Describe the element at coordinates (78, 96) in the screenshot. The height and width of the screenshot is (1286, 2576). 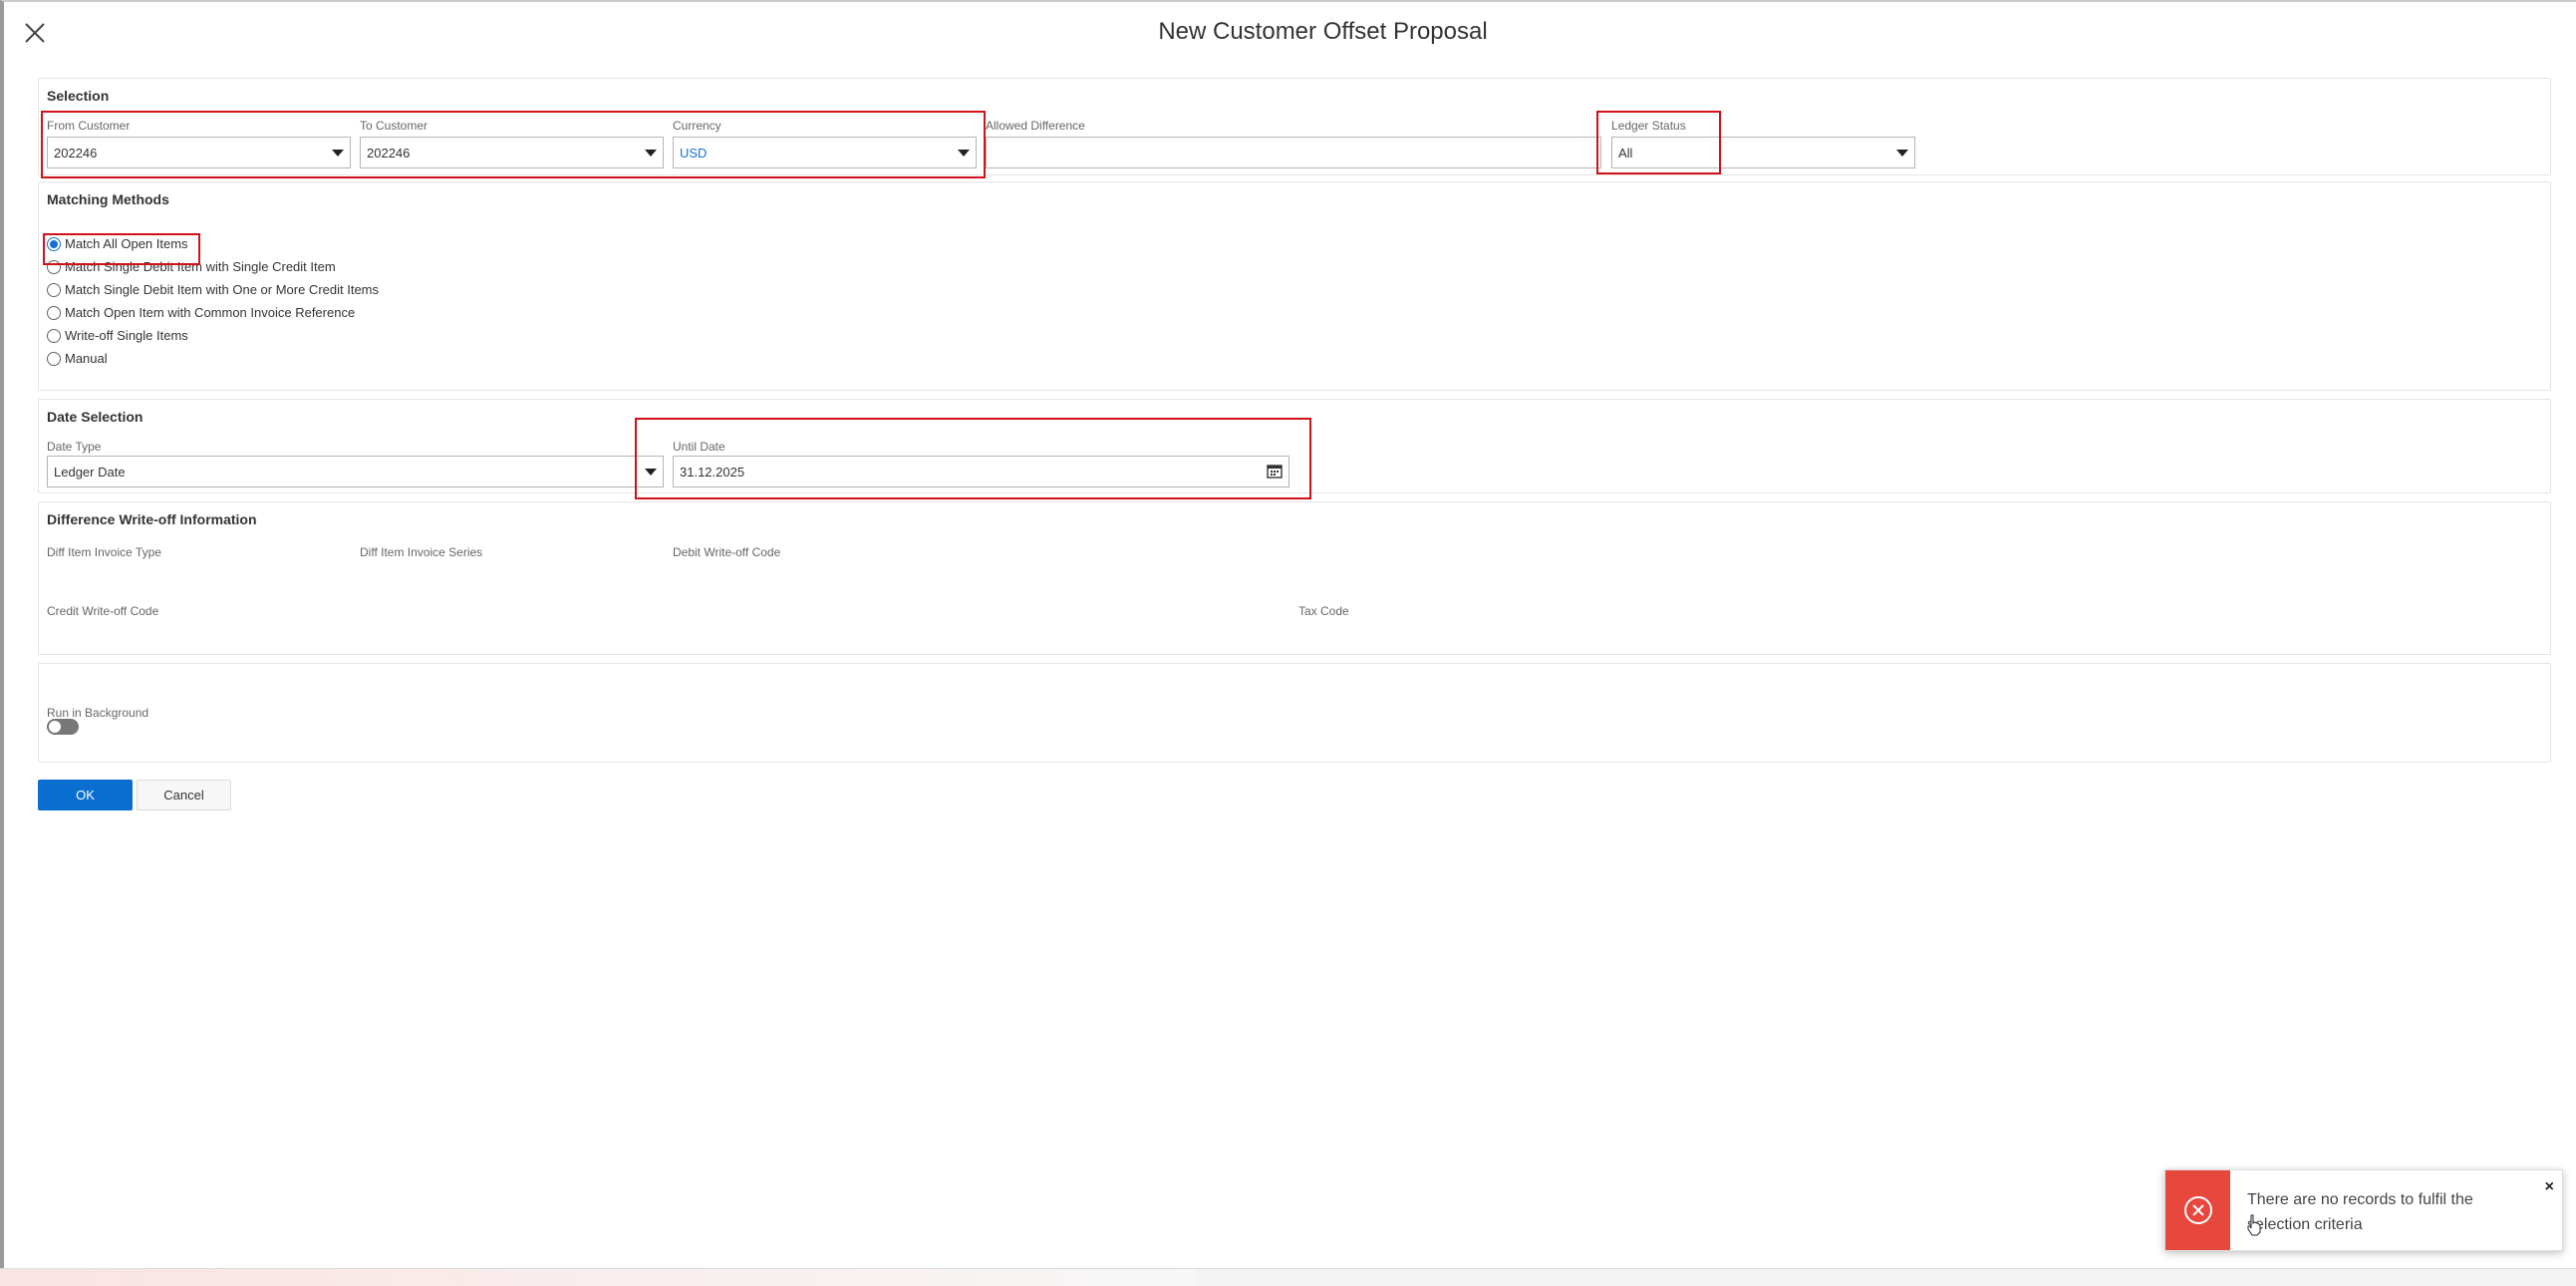
I see `section-title-selection: Selection` at that location.